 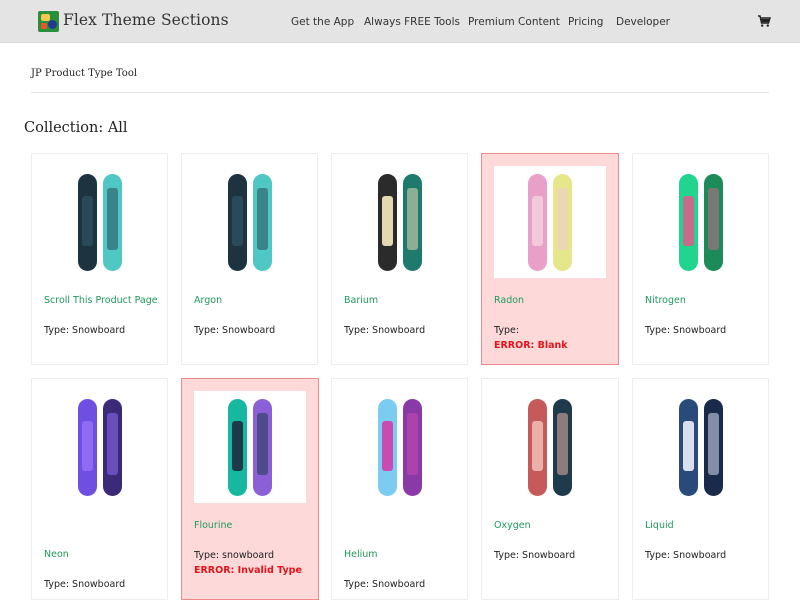 I want to click on product-card: Argon Type: Snowboard, so click(x=249, y=259).